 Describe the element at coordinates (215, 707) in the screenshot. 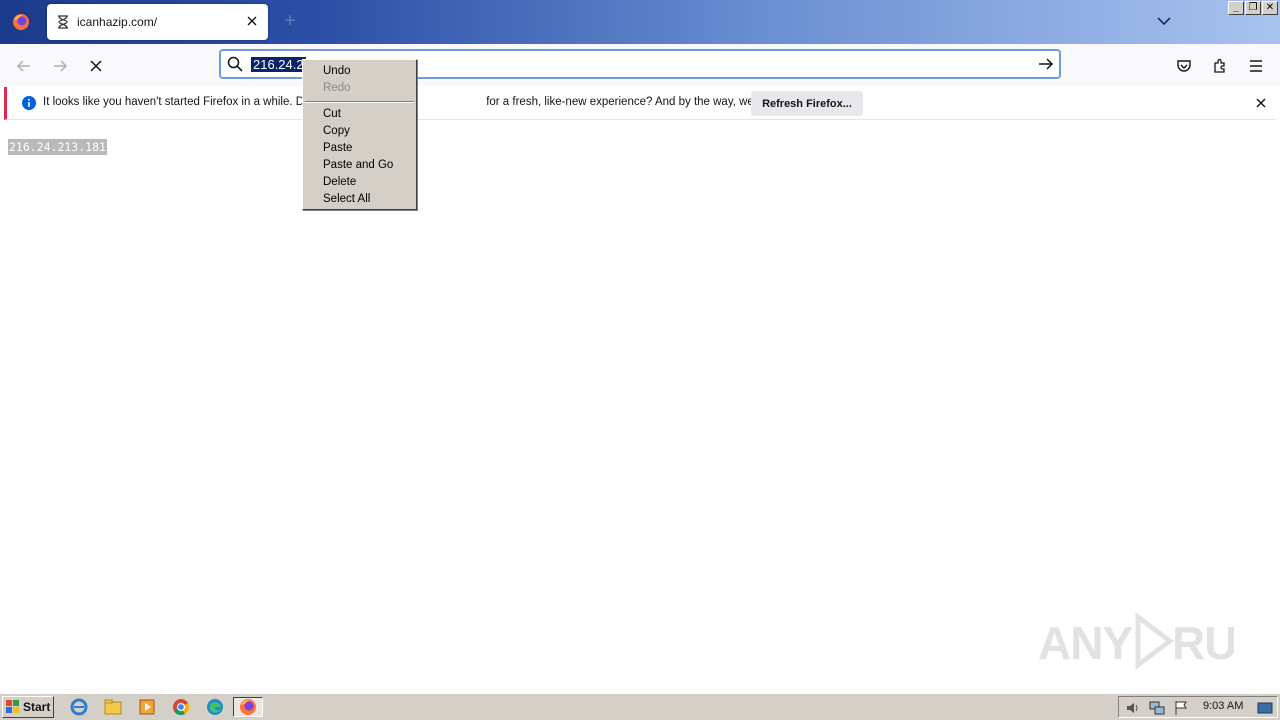

I see `edge-icon` at that location.